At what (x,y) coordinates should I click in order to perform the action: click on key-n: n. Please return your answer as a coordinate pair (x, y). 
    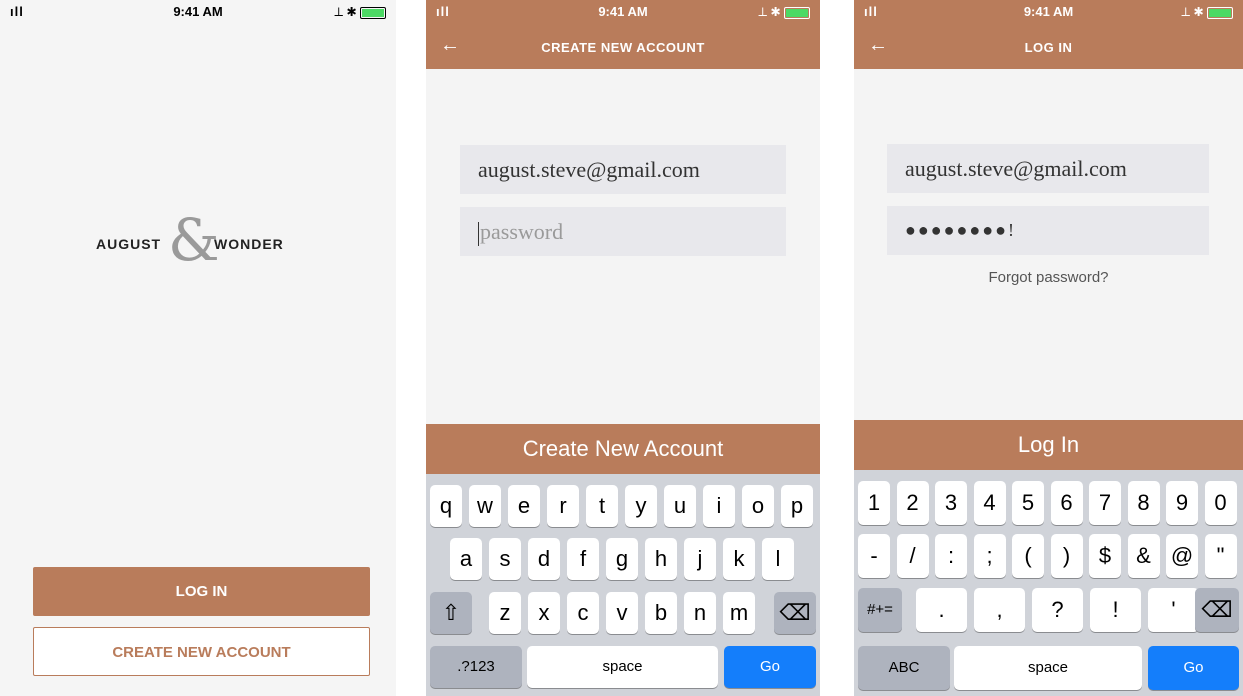
    Looking at the image, I should click on (700, 613).